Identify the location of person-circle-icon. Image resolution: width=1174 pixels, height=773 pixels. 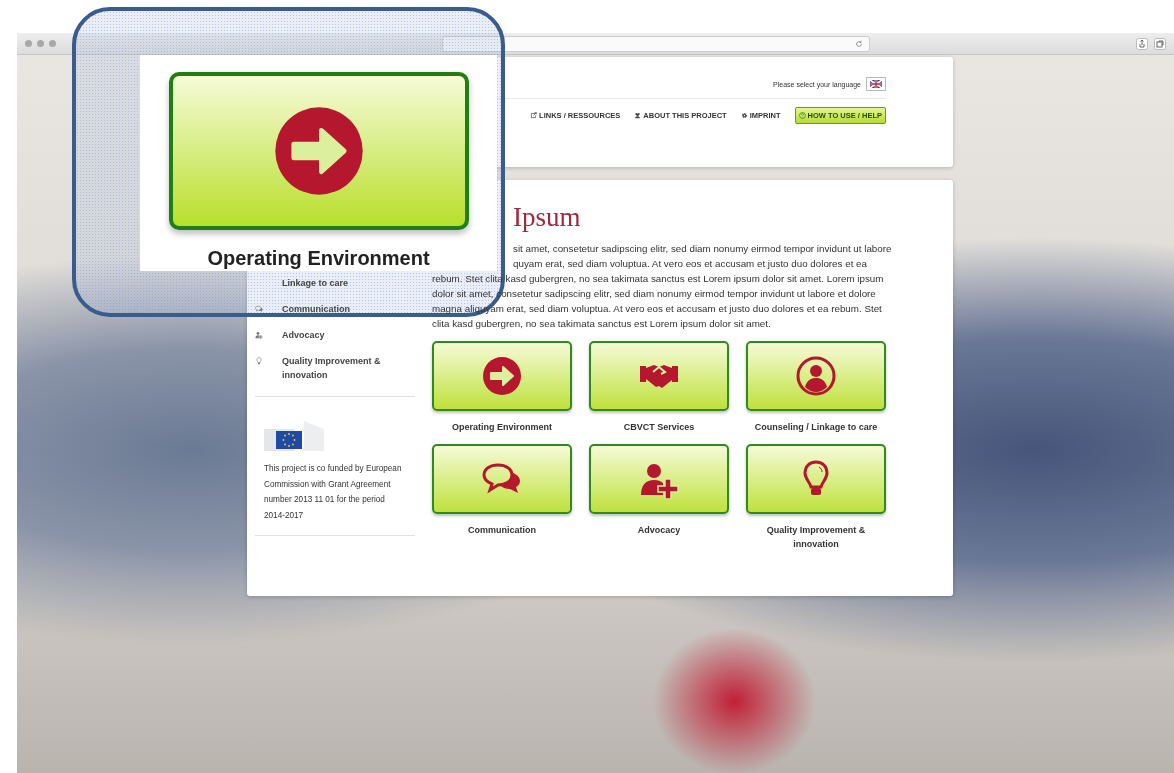
(816, 376).